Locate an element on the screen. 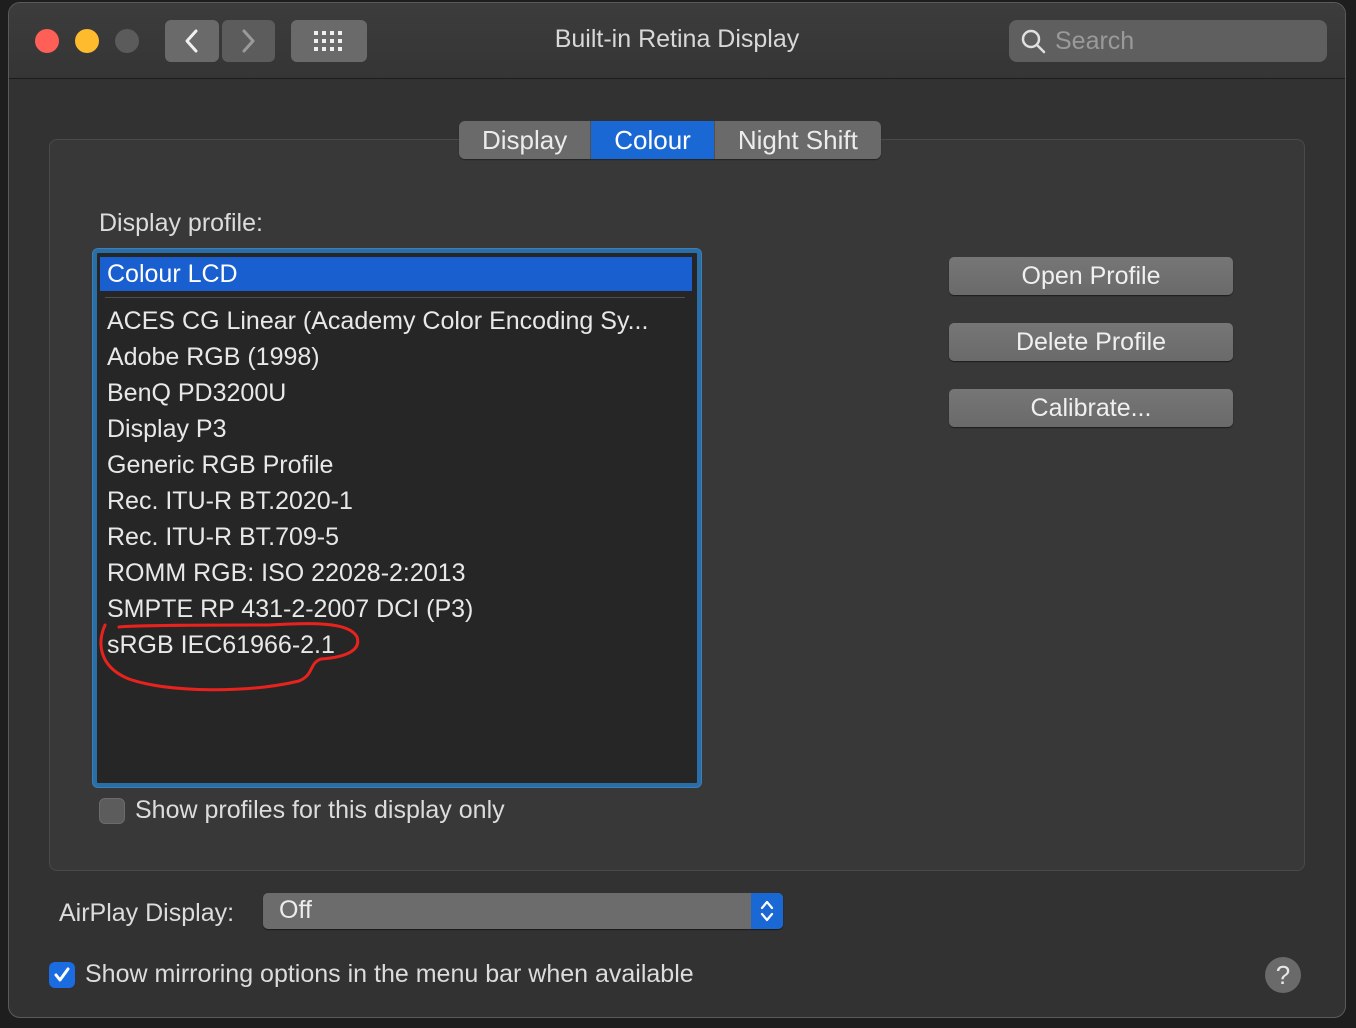  list-item: Rec. ITU-R BT.709-5 is located at coordinates (394, 537).